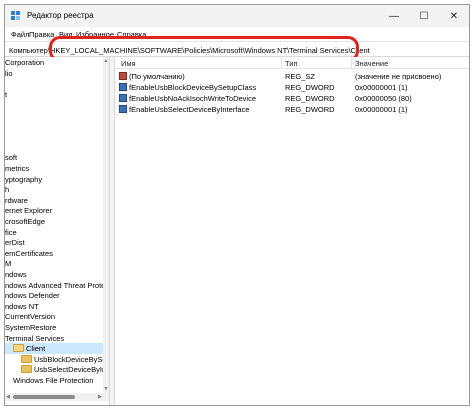 The height and width of the screenshot is (410, 474). What do you see at coordinates (11, 158) in the screenshot?
I see `tree-item-label: soft` at bounding box center [11, 158].